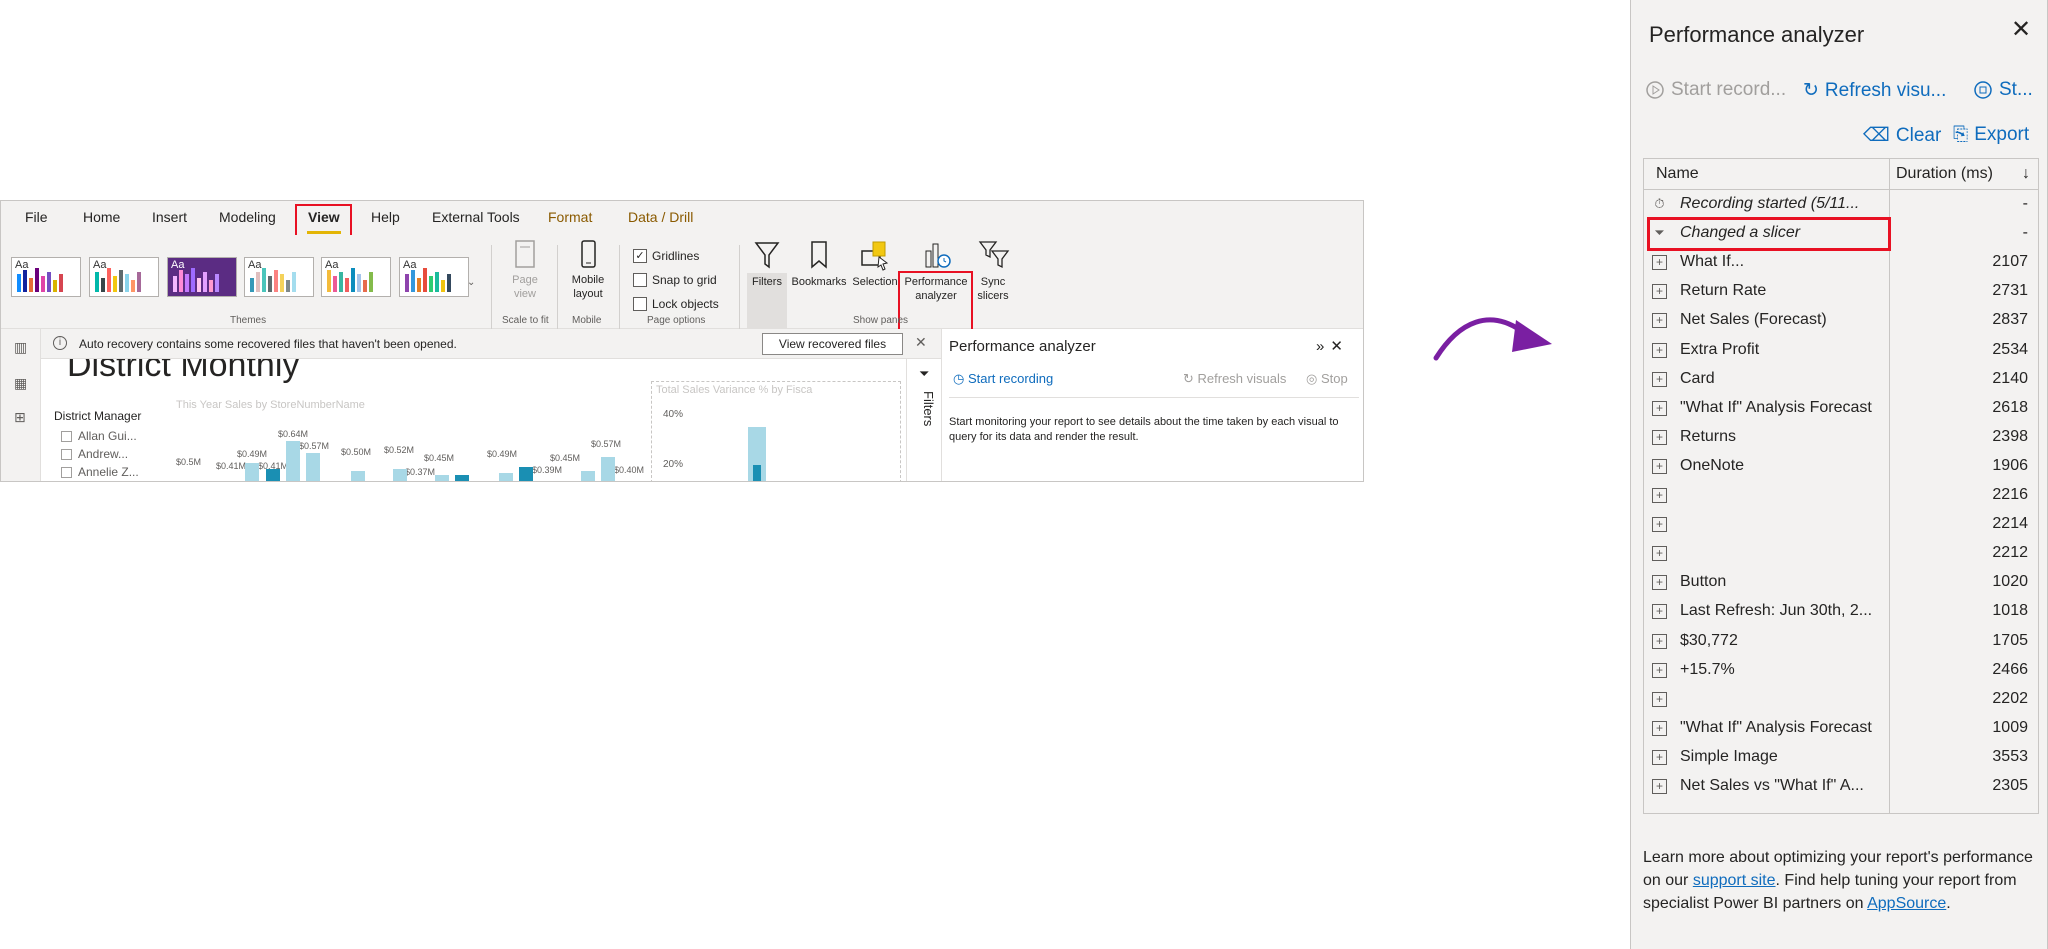 Image resolution: width=2048 pixels, height=949 pixels. Describe the element at coordinates (476, 217) in the screenshot. I see `menu-external-tools: External Tools` at that location.